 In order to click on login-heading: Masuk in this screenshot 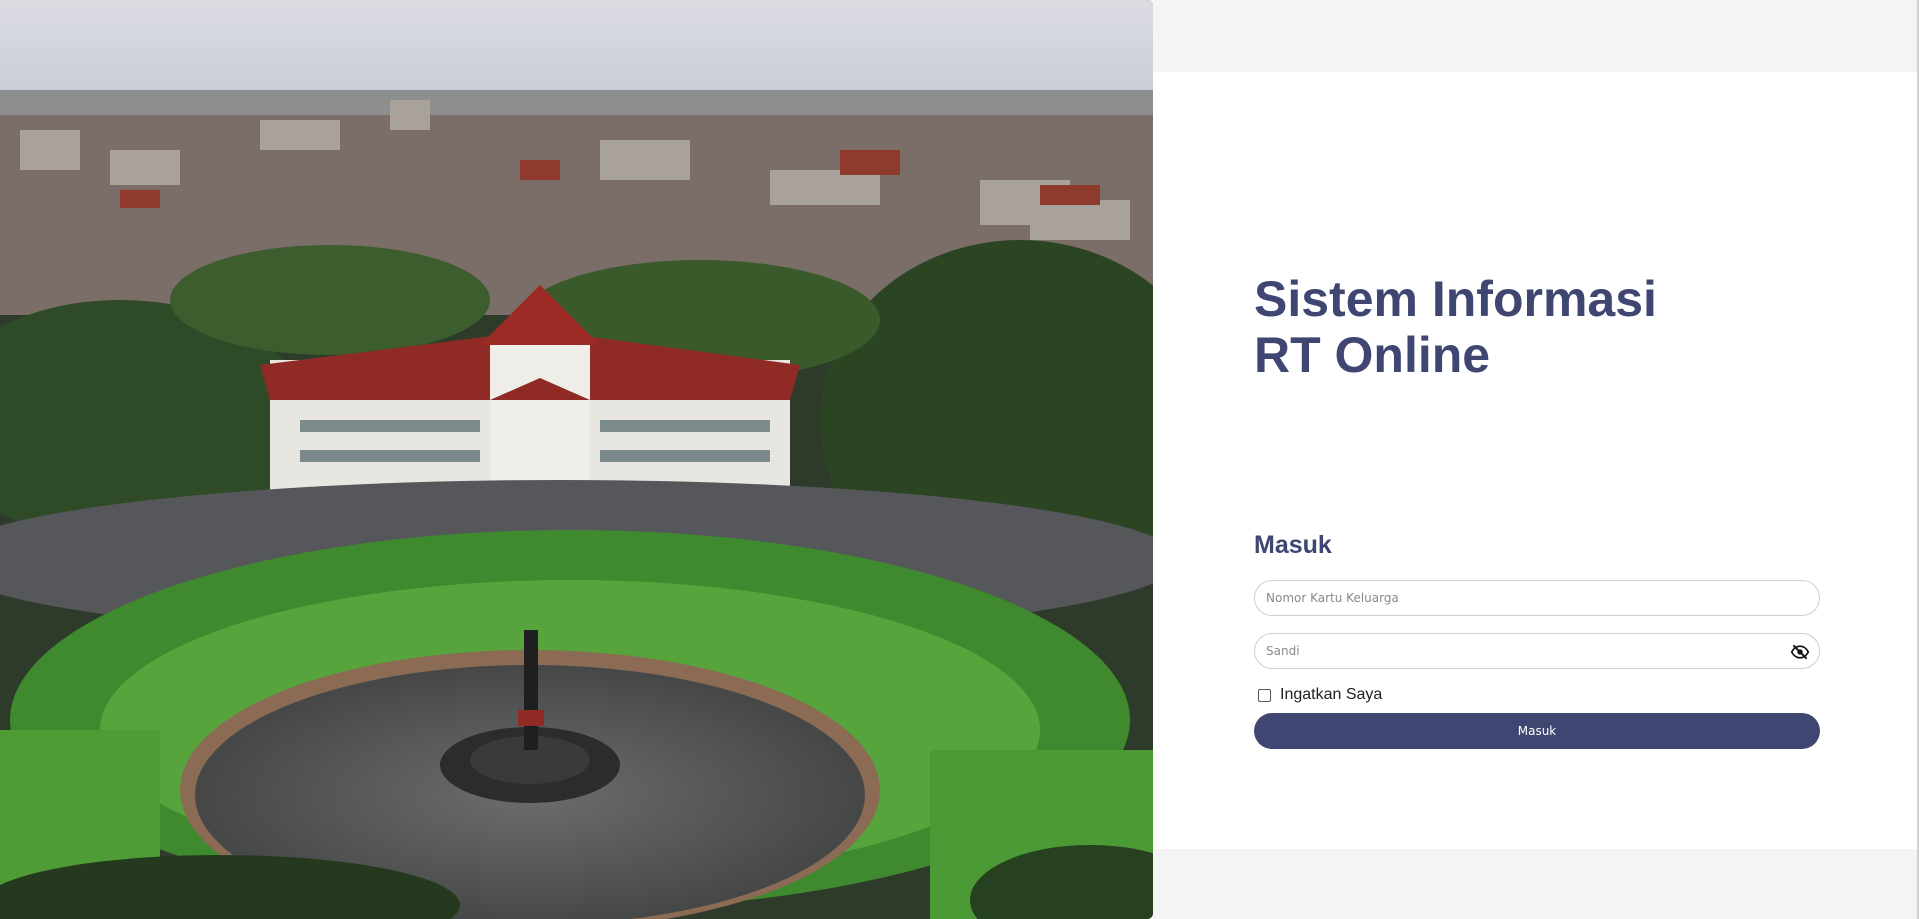, I will do `click(1293, 545)`.